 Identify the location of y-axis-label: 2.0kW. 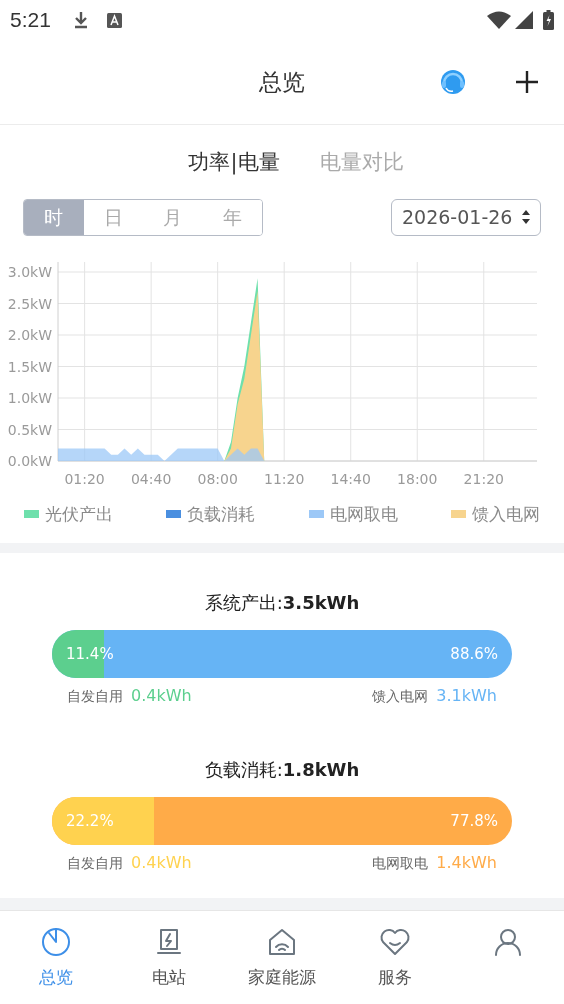
(29, 334).